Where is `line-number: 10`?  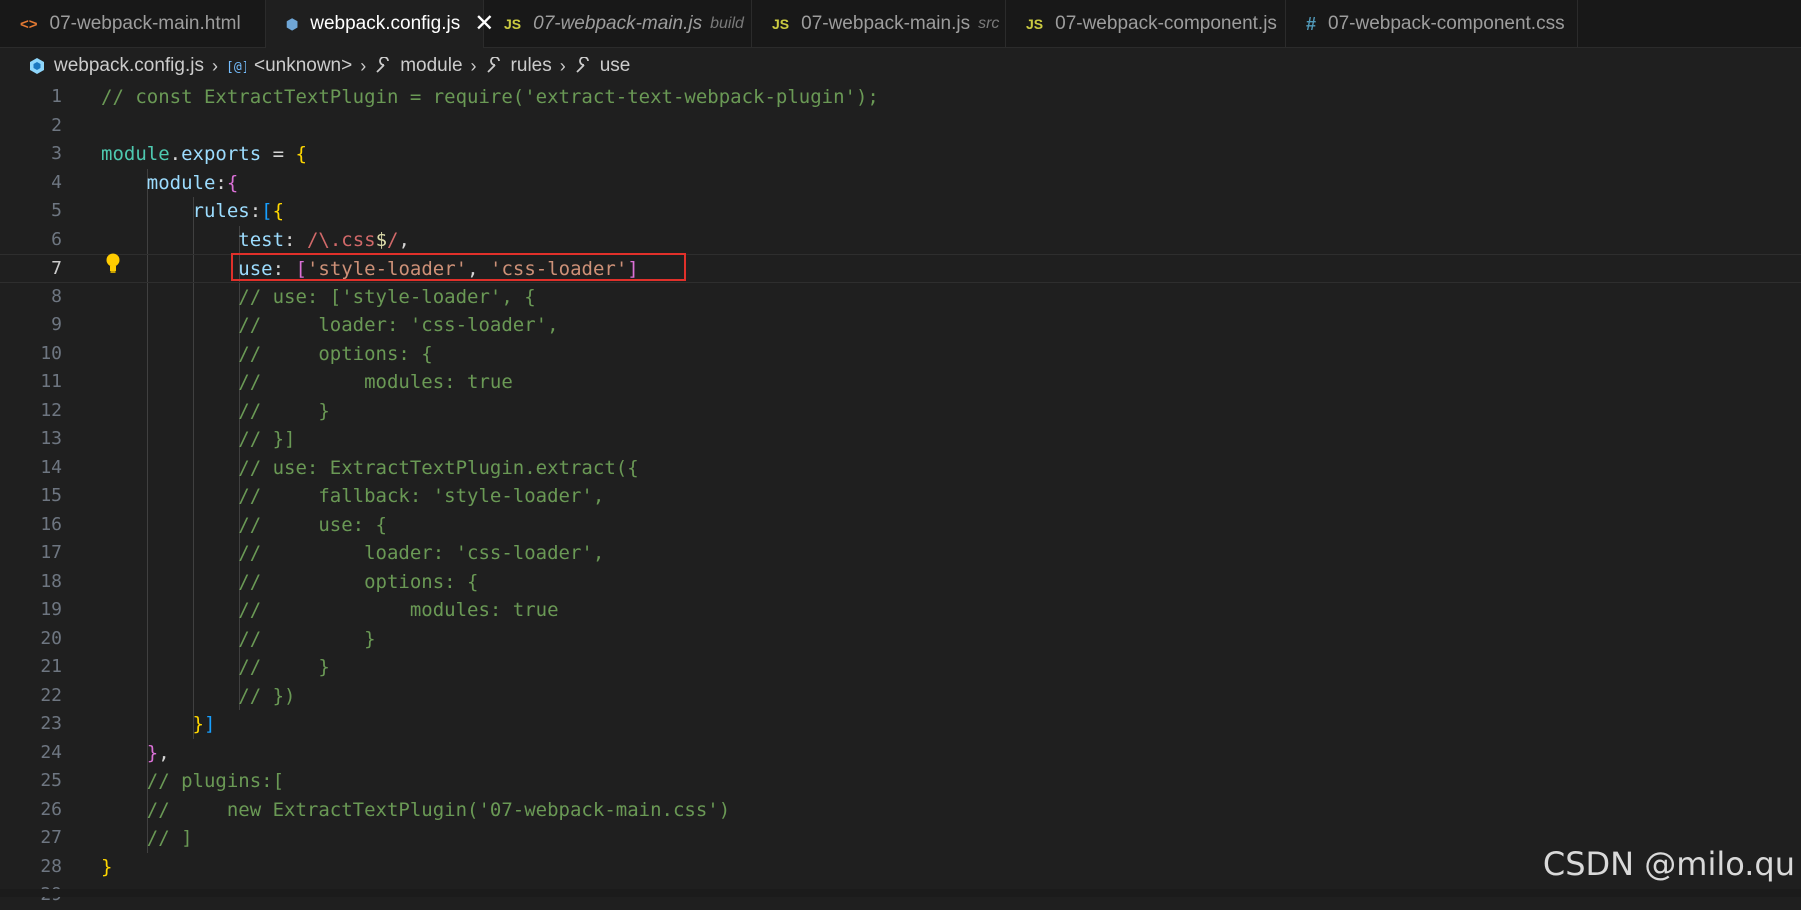 line-number: 10 is located at coordinates (31, 354).